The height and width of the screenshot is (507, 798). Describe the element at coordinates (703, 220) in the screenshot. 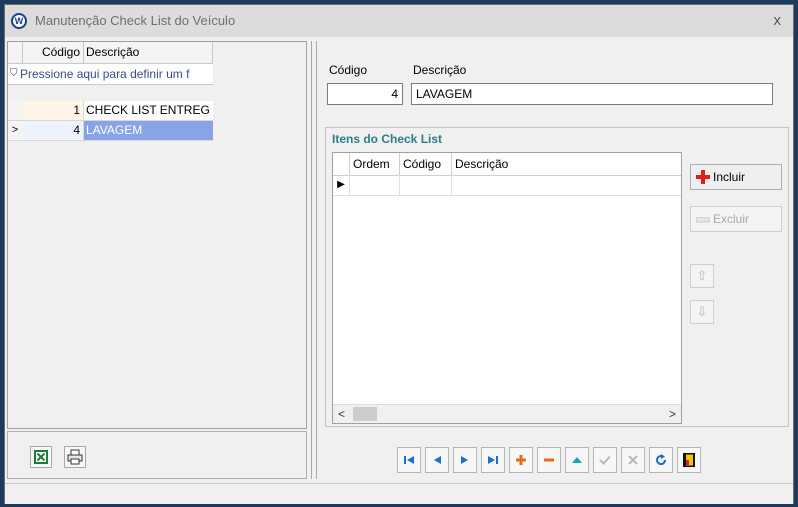

I see `remove-icon` at that location.